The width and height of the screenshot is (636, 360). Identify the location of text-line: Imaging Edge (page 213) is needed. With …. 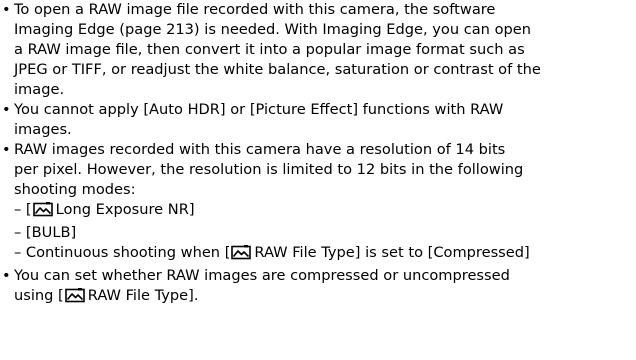
(272, 29).